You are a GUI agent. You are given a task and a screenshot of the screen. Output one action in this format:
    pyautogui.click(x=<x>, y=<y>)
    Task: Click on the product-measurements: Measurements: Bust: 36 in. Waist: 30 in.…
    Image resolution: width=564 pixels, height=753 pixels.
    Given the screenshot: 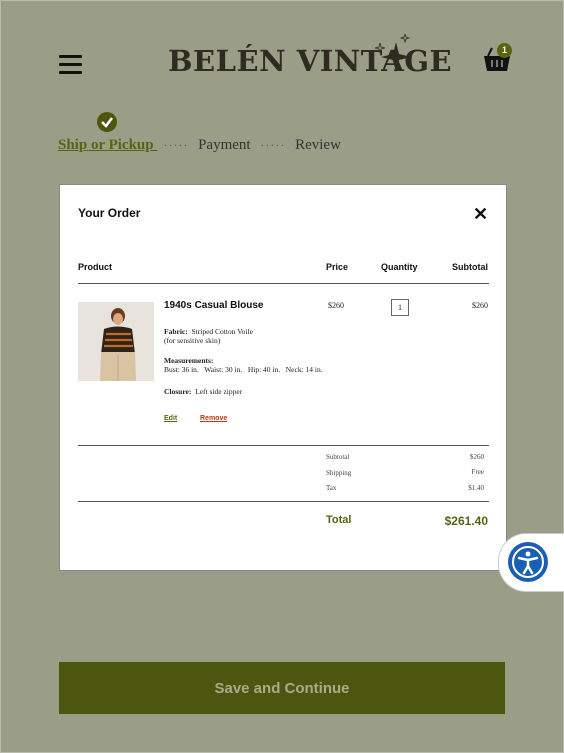 What is the action you would take?
    pyautogui.click(x=243, y=365)
    